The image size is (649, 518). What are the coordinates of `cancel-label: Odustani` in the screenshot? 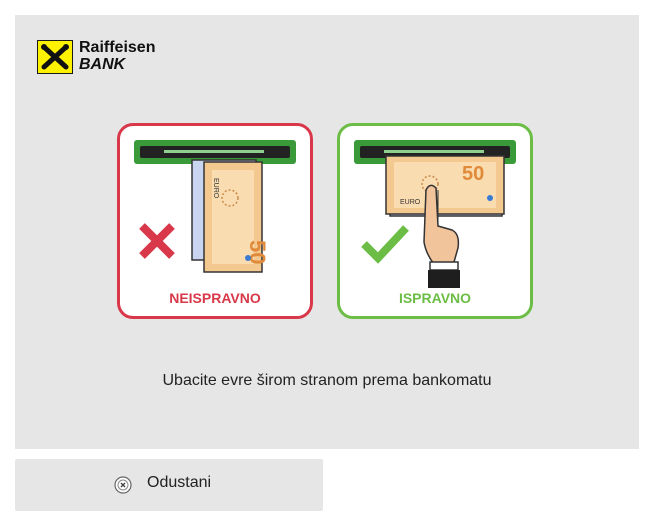 It's located at (179, 482).